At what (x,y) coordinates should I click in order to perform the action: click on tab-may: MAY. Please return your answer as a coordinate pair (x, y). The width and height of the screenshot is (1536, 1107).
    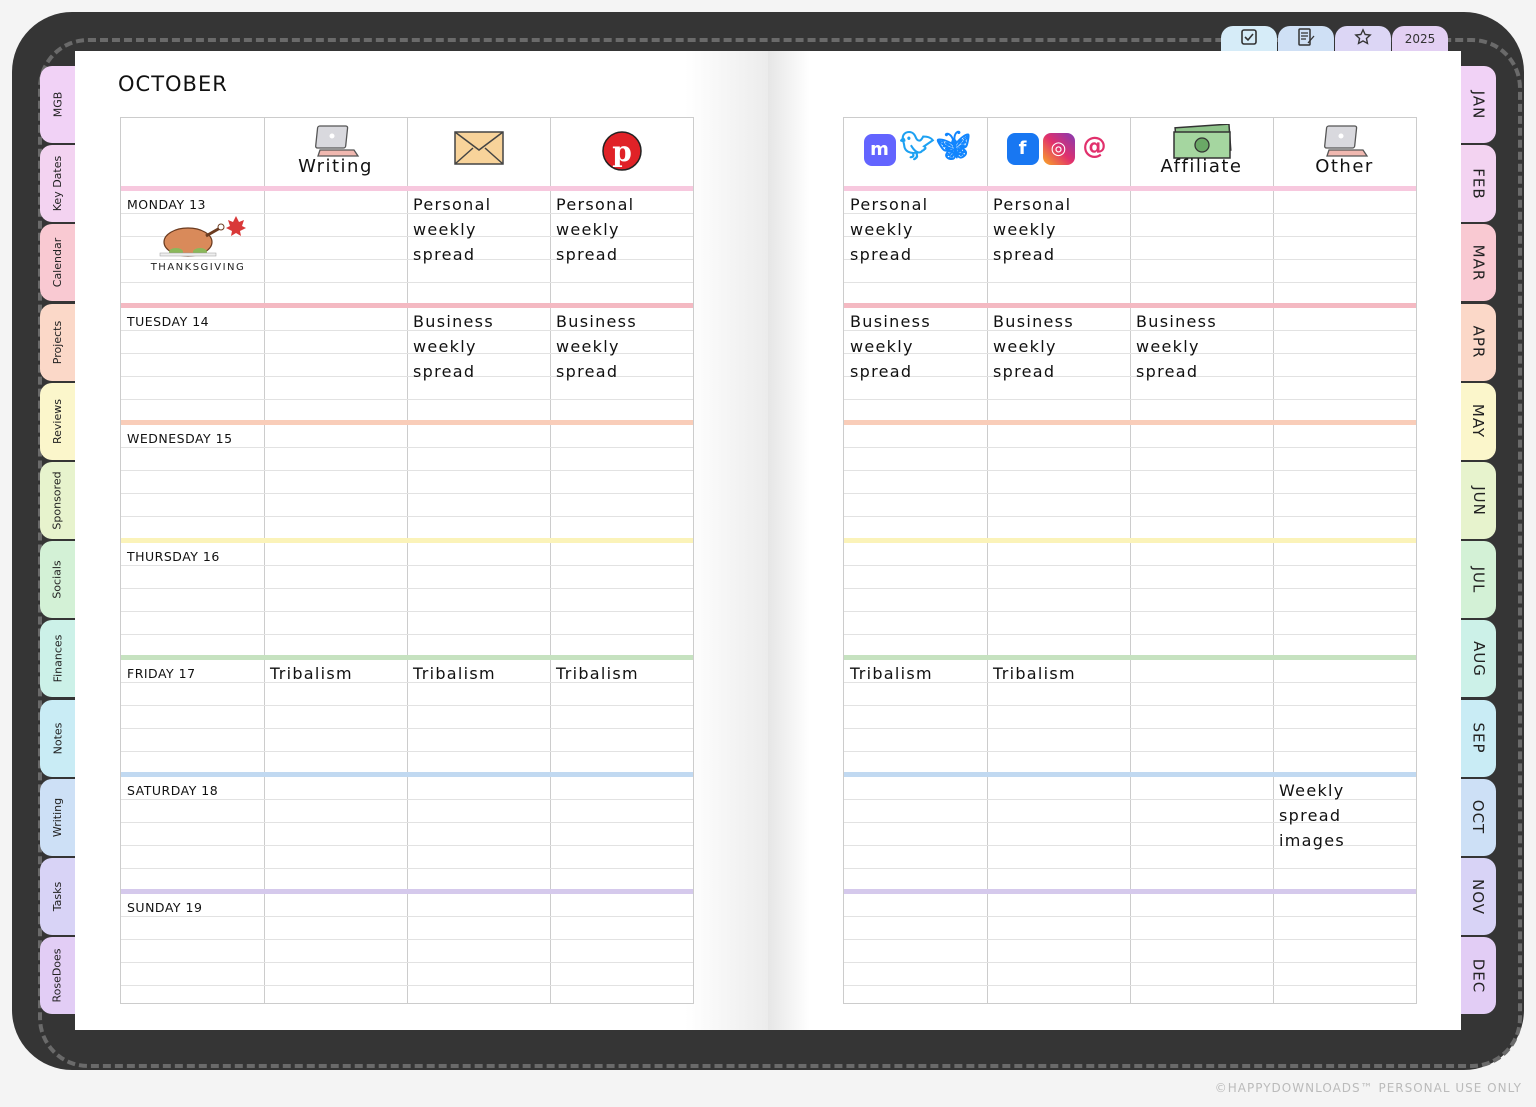
    Looking at the image, I should click on (1478, 421).